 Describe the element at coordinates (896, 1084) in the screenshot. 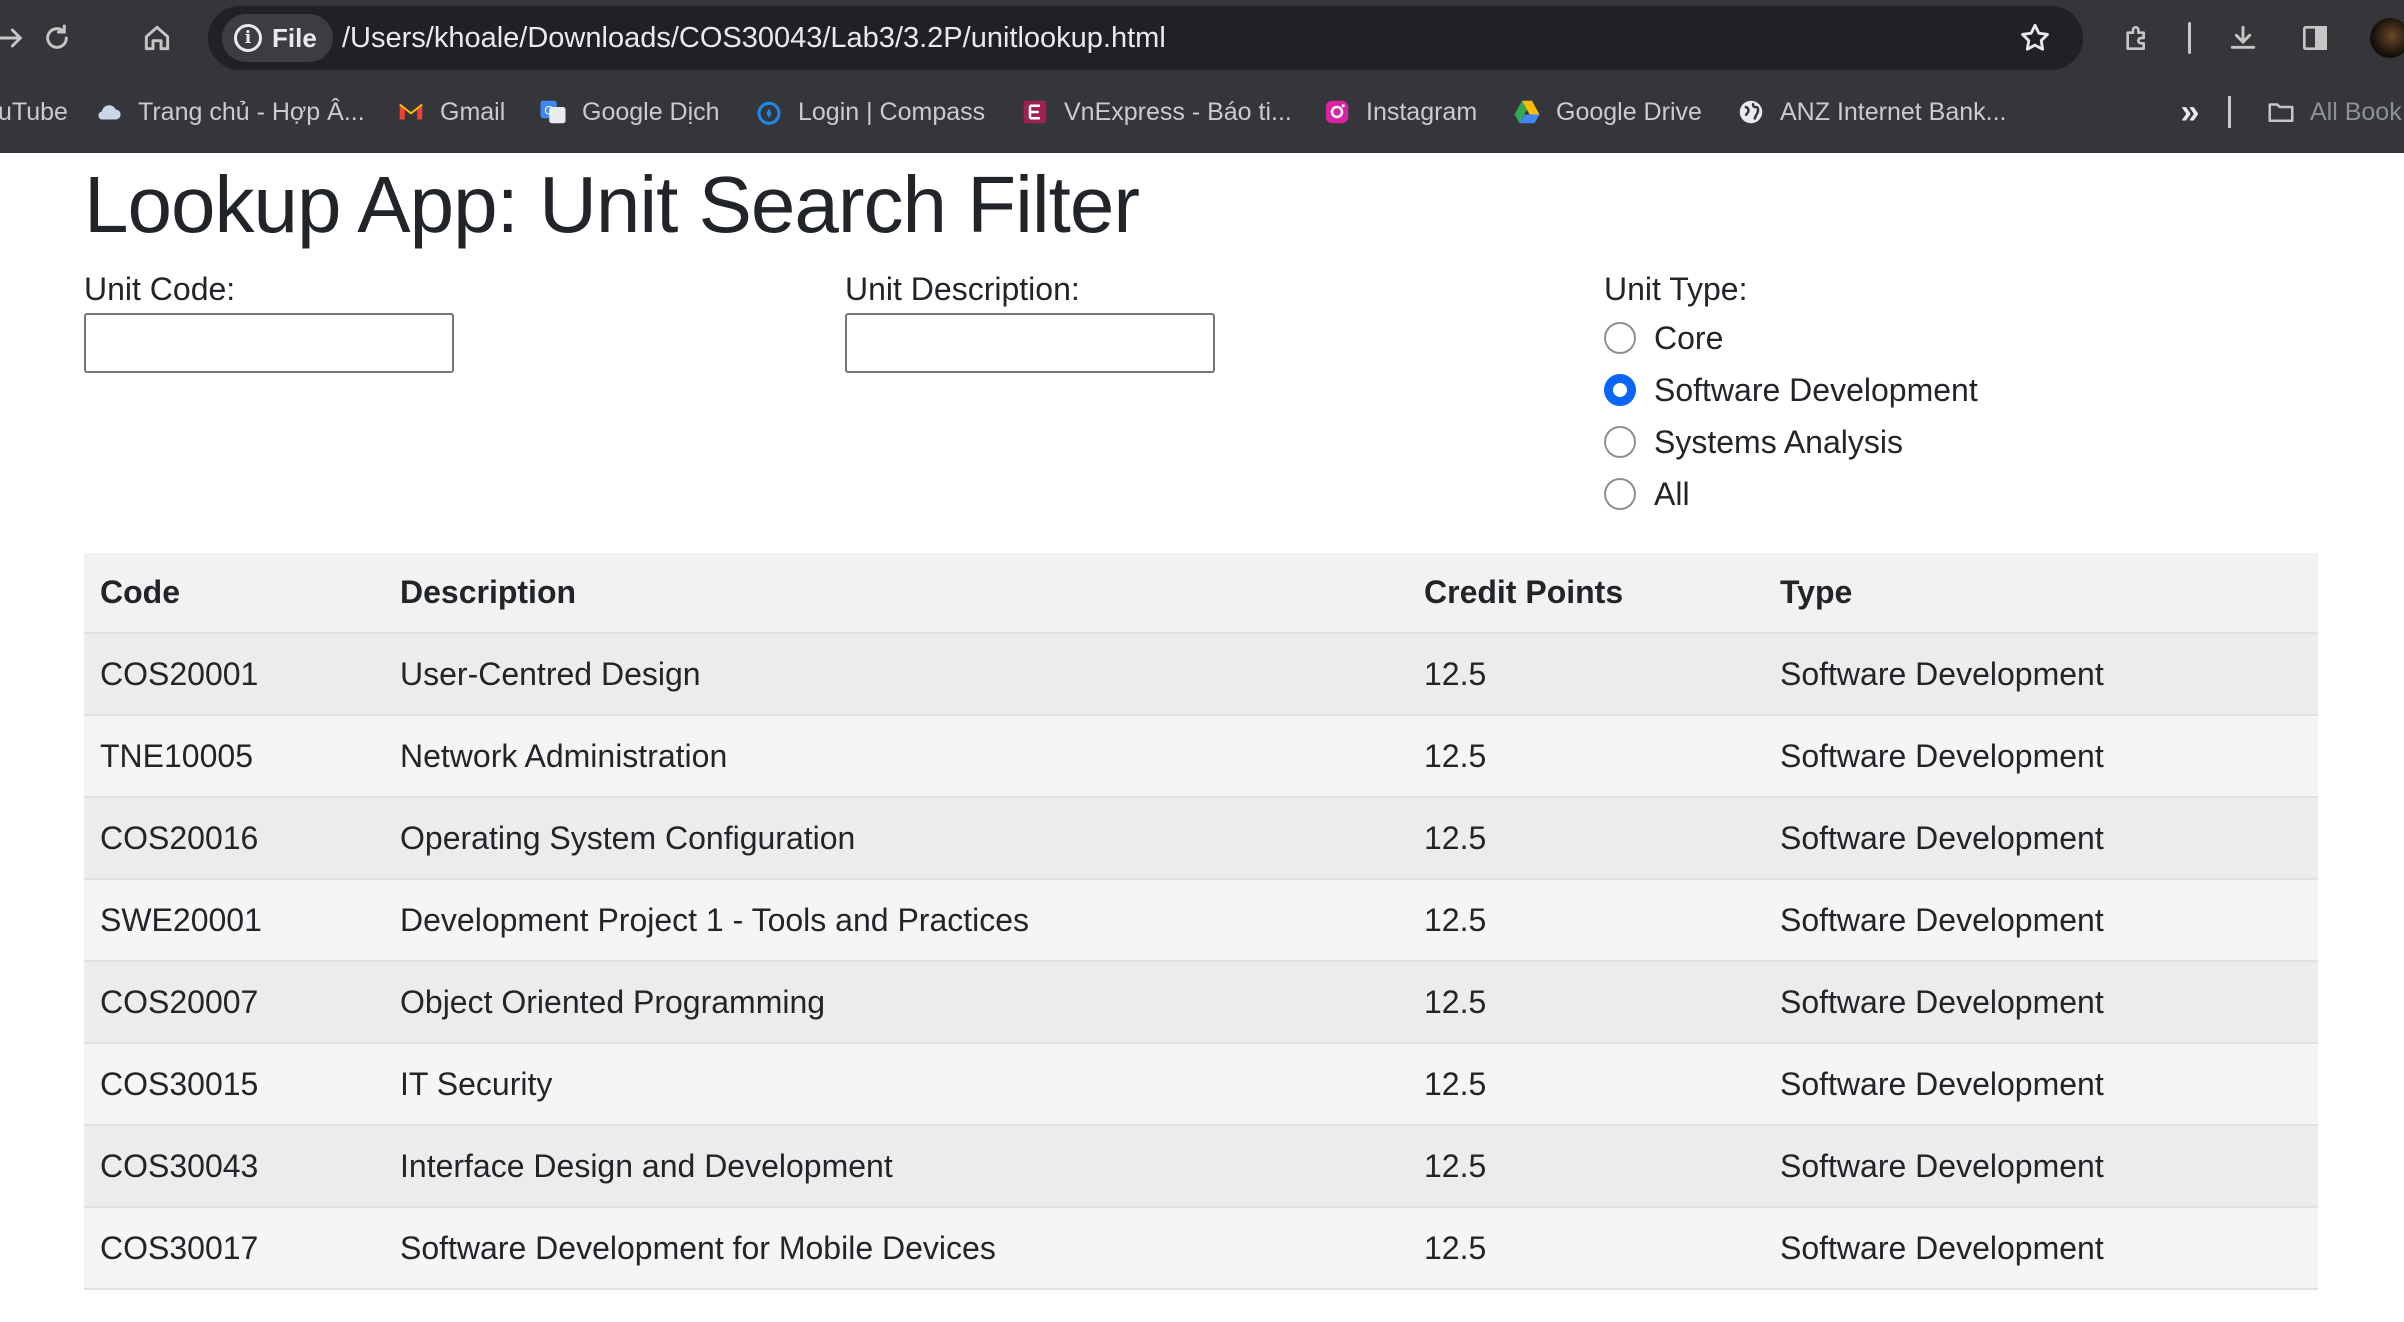

I see `cell-description: IT Security` at that location.